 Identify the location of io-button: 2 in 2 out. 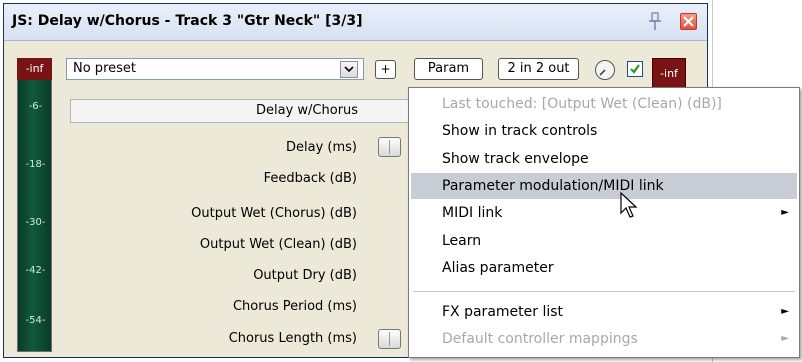
(538, 69).